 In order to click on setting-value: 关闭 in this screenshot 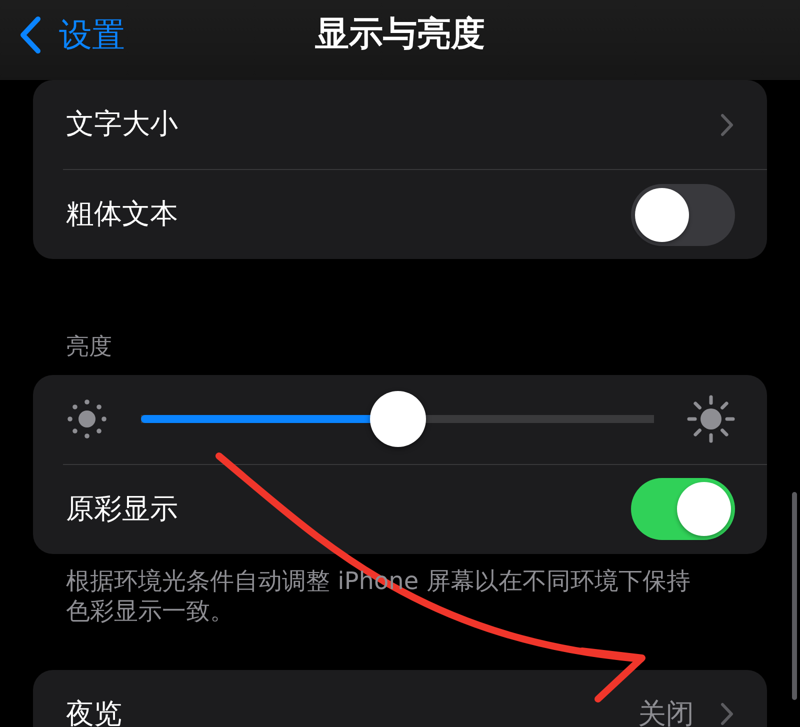, I will do `click(666, 712)`.